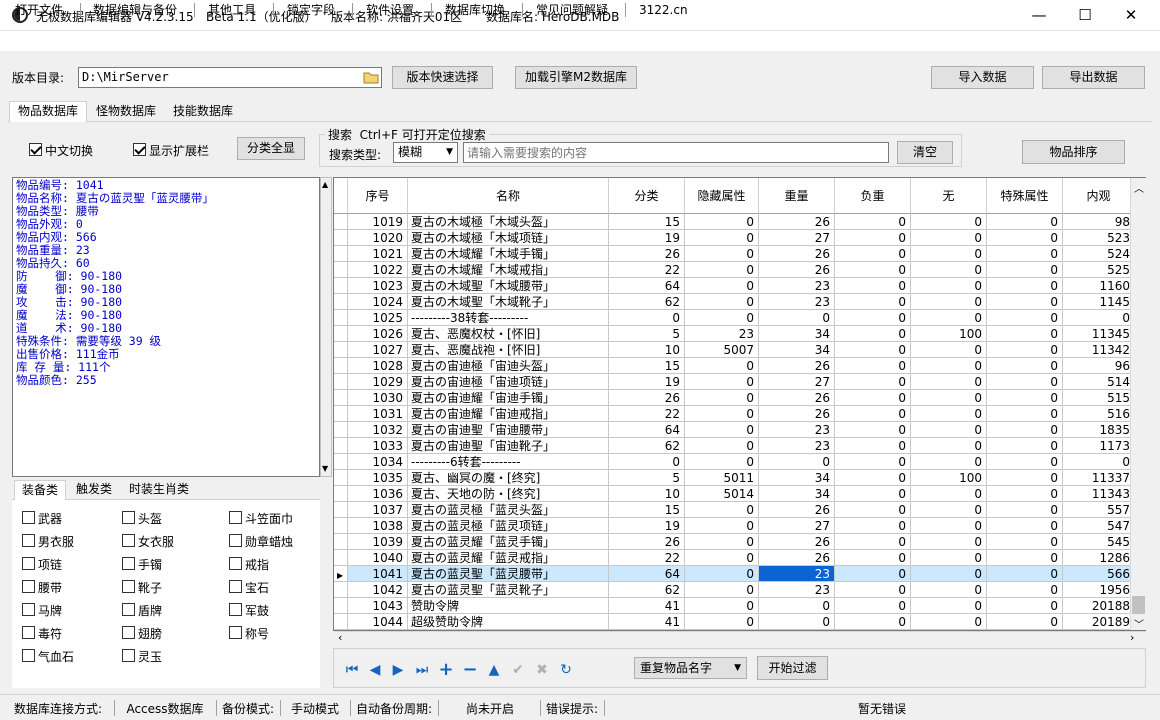 This screenshot has width=1160, height=720. Describe the element at coordinates (508, 430) in the screenshot. I see `table-cell: 夏古の宙迪聖「宙迪腰带」` at that location.